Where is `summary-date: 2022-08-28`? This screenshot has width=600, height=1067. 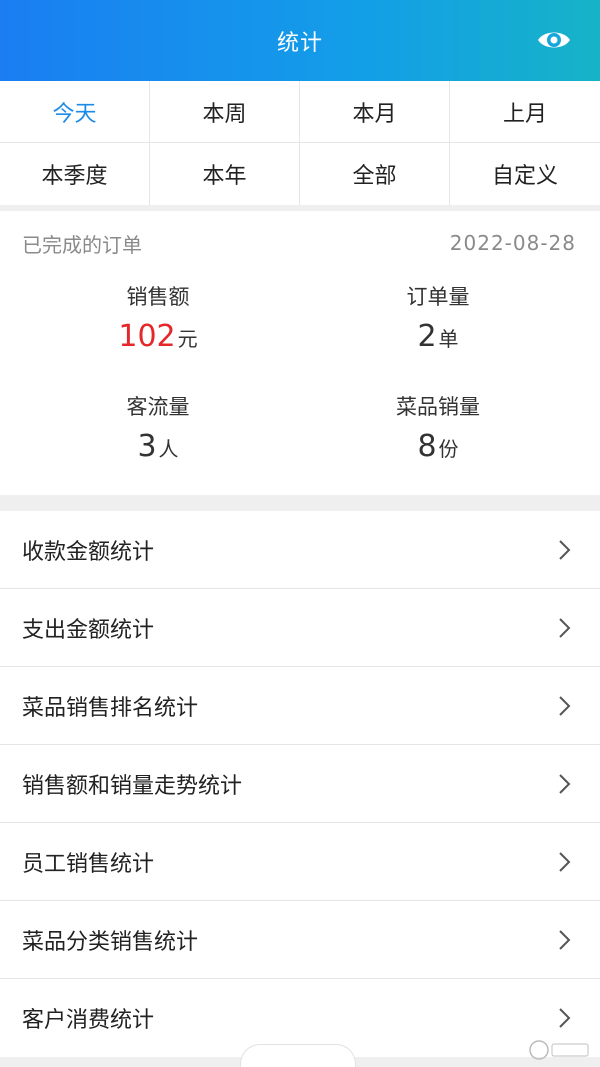
summary-date: 2022-08-28 is located at coordinates (512, 243).